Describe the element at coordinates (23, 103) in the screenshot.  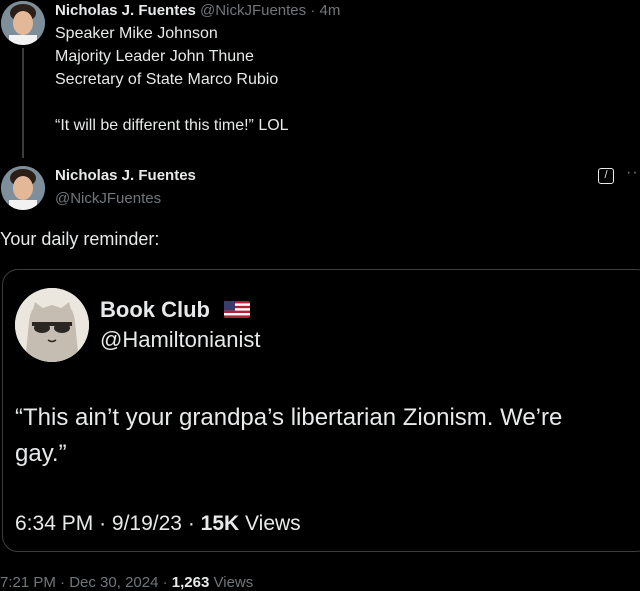
I see `thread-connector-line` at that location.